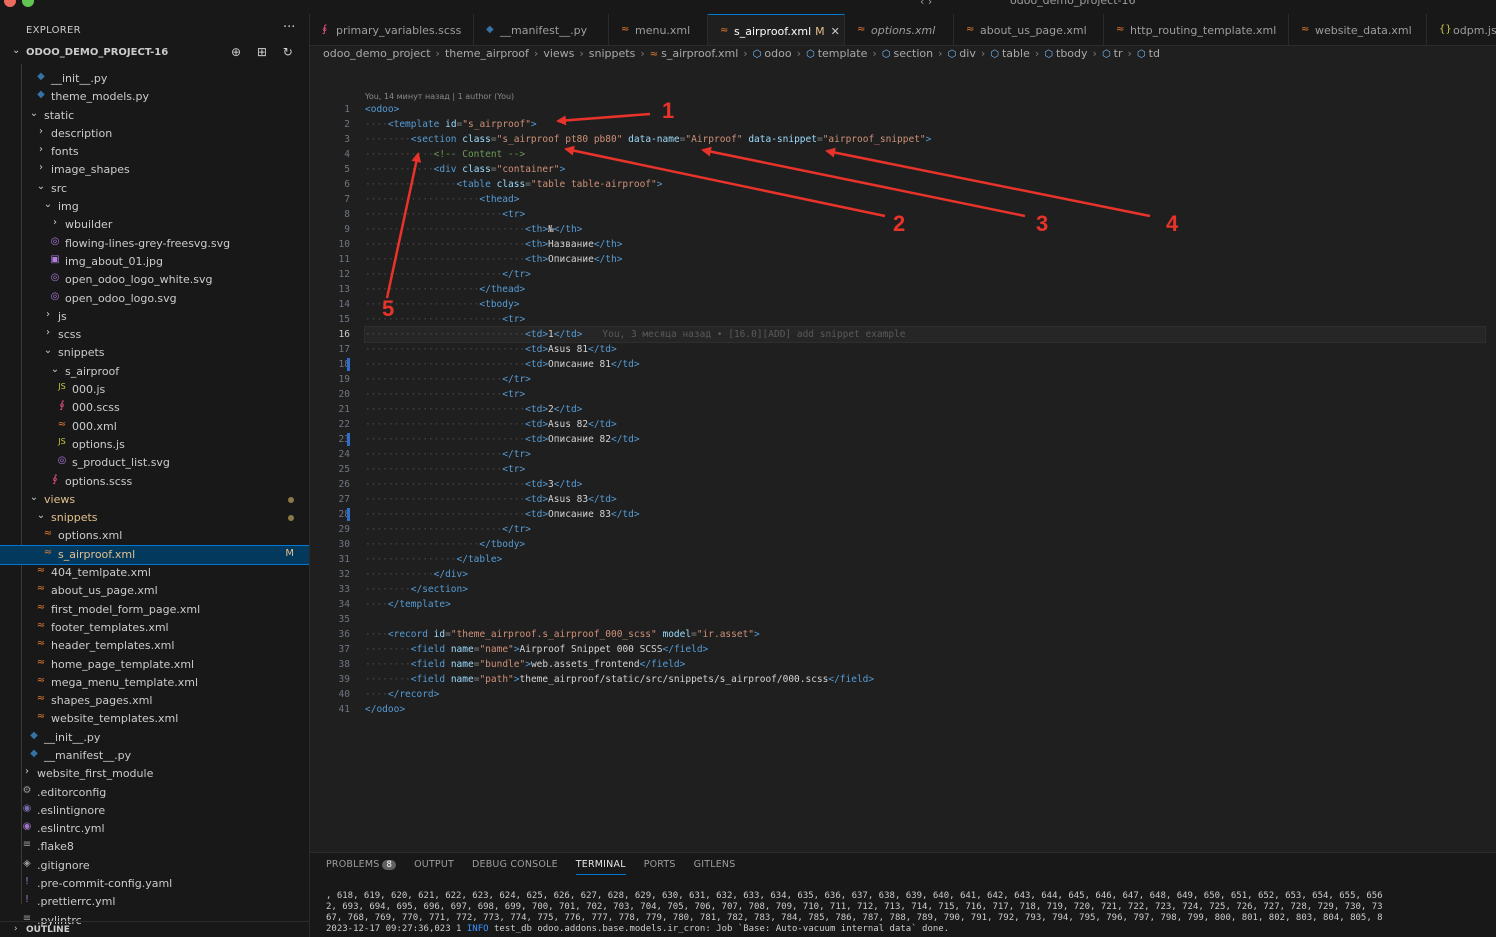  What do you see at coordinates (154, 646) in the screenshot?
I see `file-tree-item: ≈ header_templates.xml` at bounding box center [154, 646].